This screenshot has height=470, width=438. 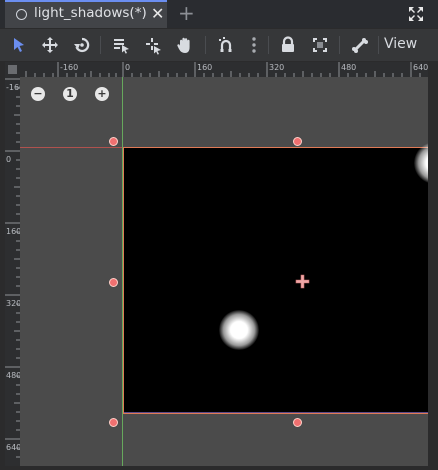 I want to click on canvas-toolbar: View, so click(x=219, y=45).